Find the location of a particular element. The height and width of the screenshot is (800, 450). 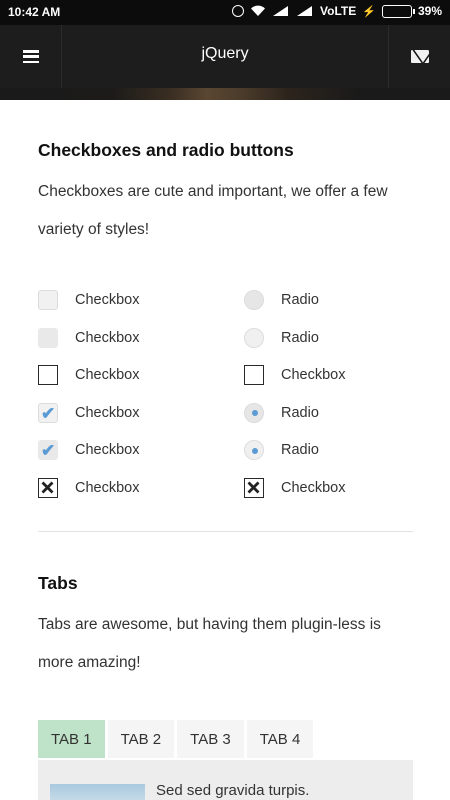

status-time: 10:42 AM is located at coordinates (34, 12).